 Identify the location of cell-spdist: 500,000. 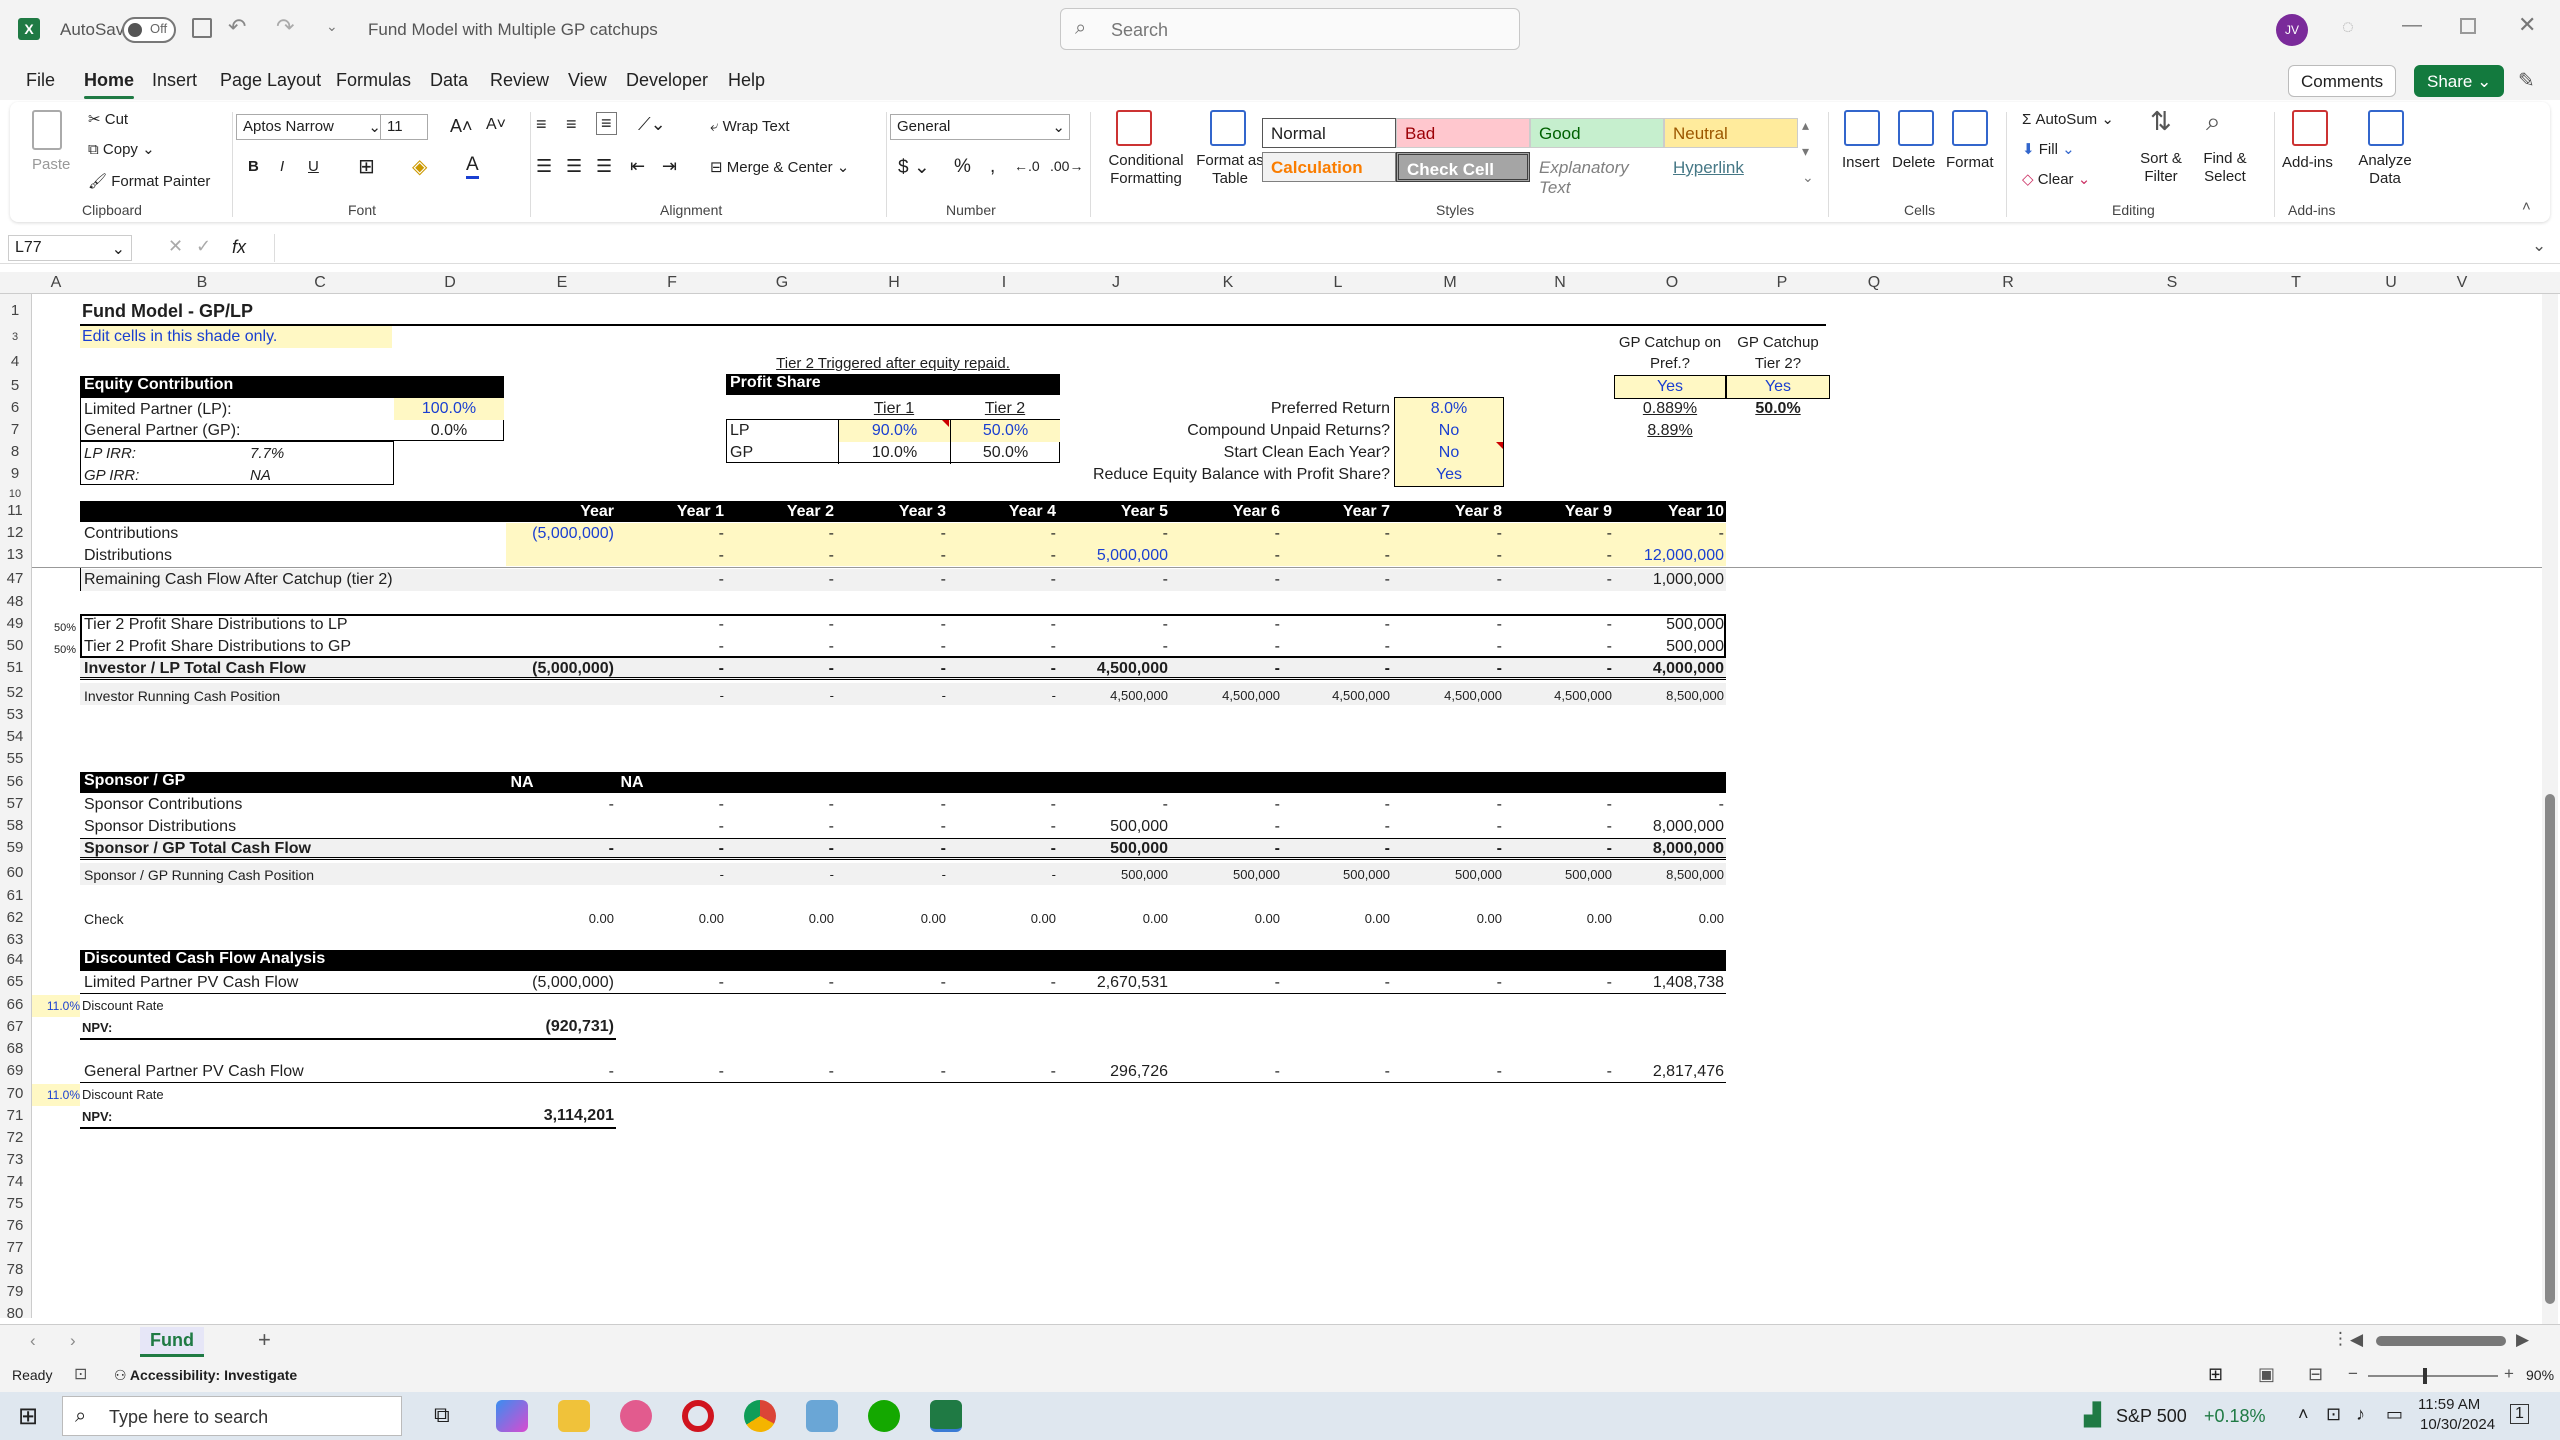
(1114, 827).